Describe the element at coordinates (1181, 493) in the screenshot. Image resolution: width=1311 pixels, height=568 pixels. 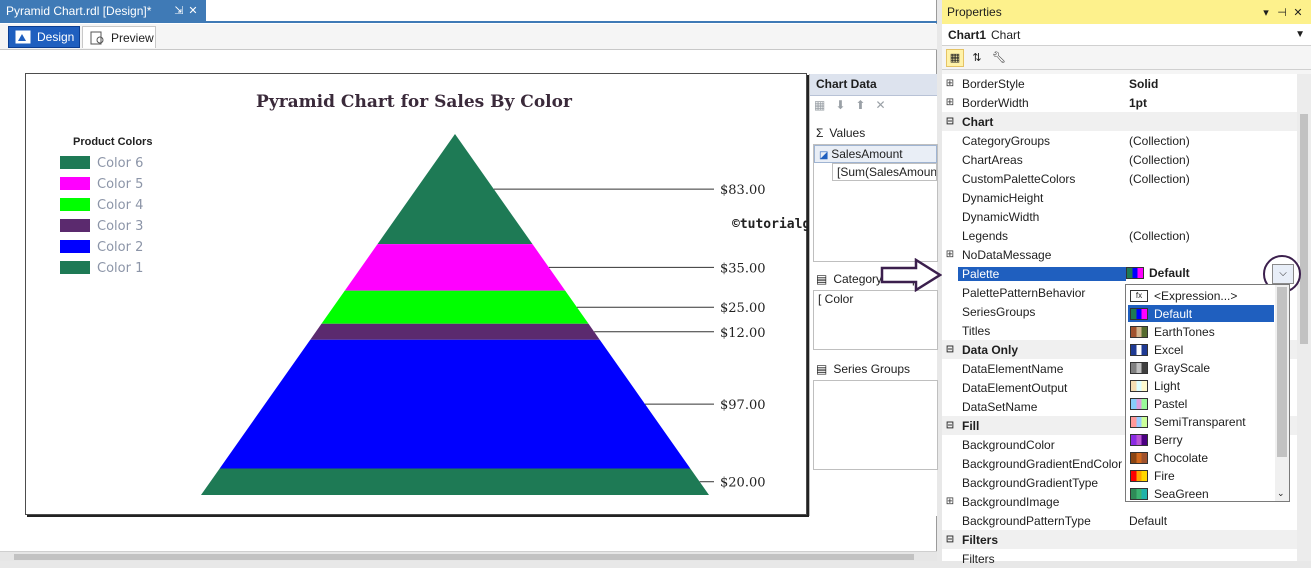
I see `palette-option-label: SeaGreen` at that location.